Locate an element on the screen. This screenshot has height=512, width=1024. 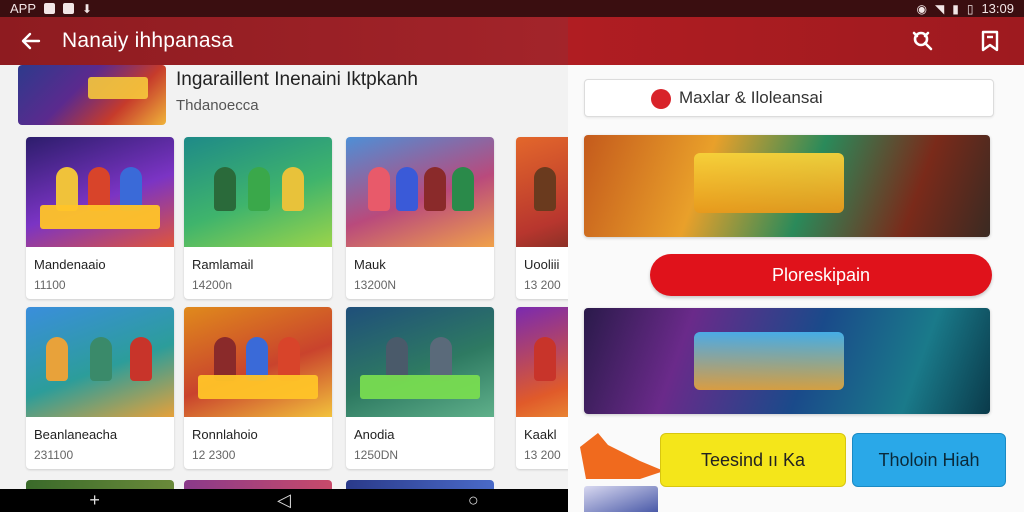
notification-icon is located at coordinates (50, 8).